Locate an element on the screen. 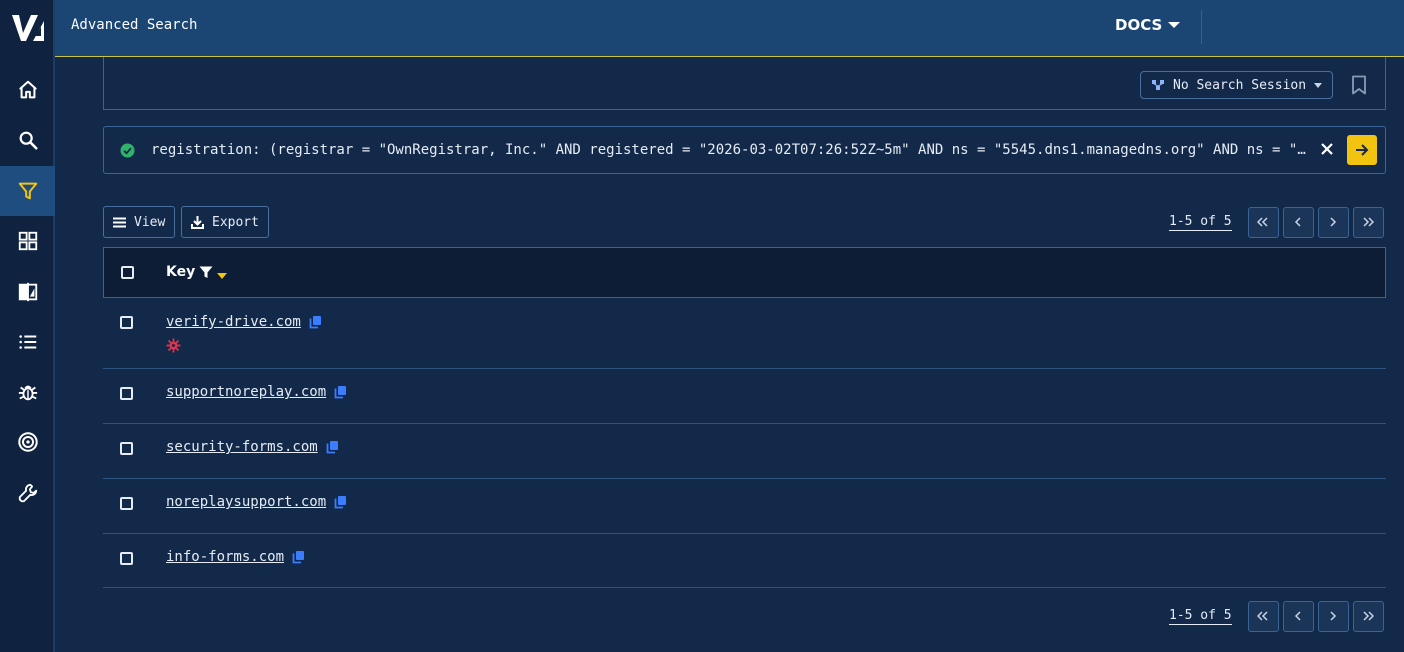 The height and width of the screenshot is (652, 1404). docs-menu: DOCS is located at coordinates (1148, 25).